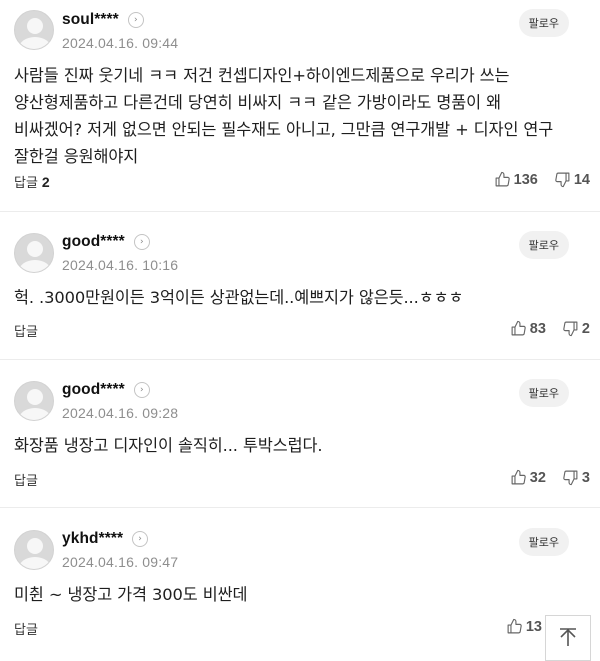 This screenshot has width=600, height=661. What do you see at coordinates (525, 179) in the screenshot?
I see `like-count: 136` at bounding box center [525, 179].